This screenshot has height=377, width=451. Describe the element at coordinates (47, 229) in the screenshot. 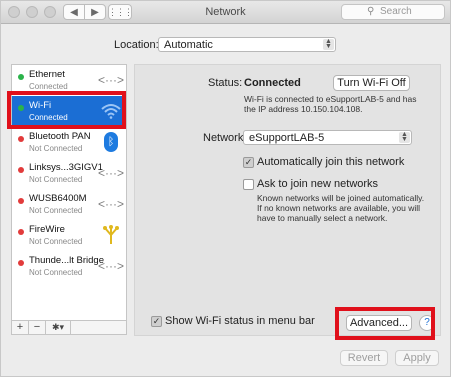

I see `service-name: FireWire` at that location.